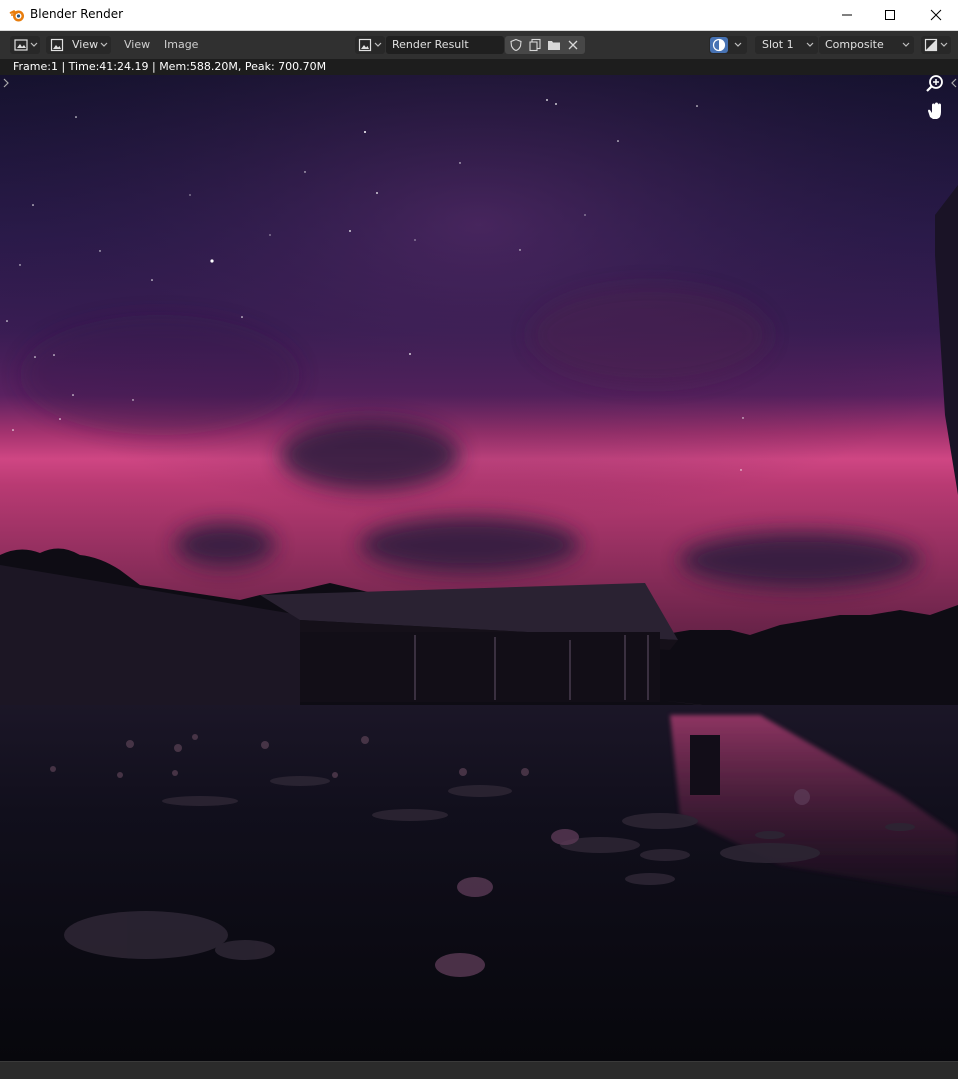  I want to click on open-folder-icon, so click(554, 45).